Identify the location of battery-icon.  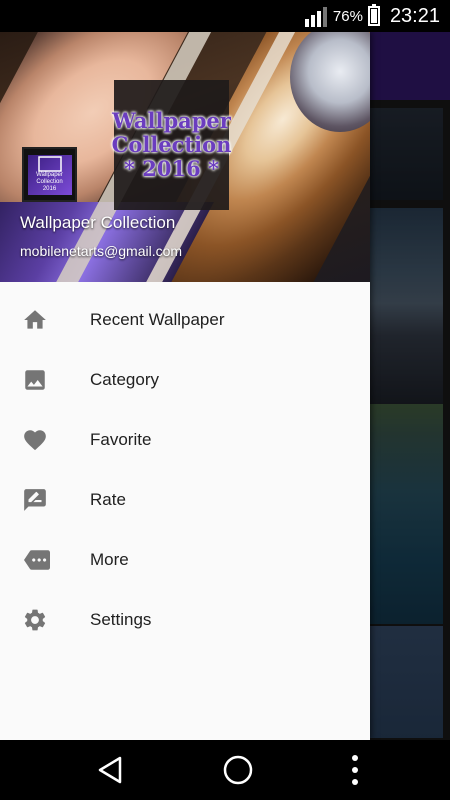
(373, 15).